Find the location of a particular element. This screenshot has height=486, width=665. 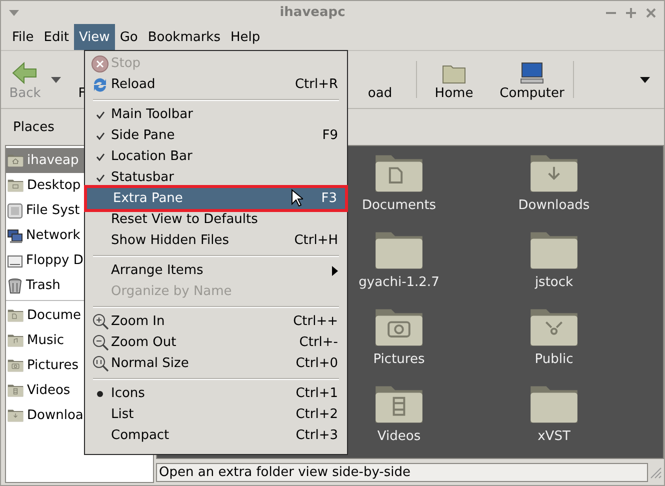

status-text: Open an extra folder view side-by-side is located at coordinates (402, 472).